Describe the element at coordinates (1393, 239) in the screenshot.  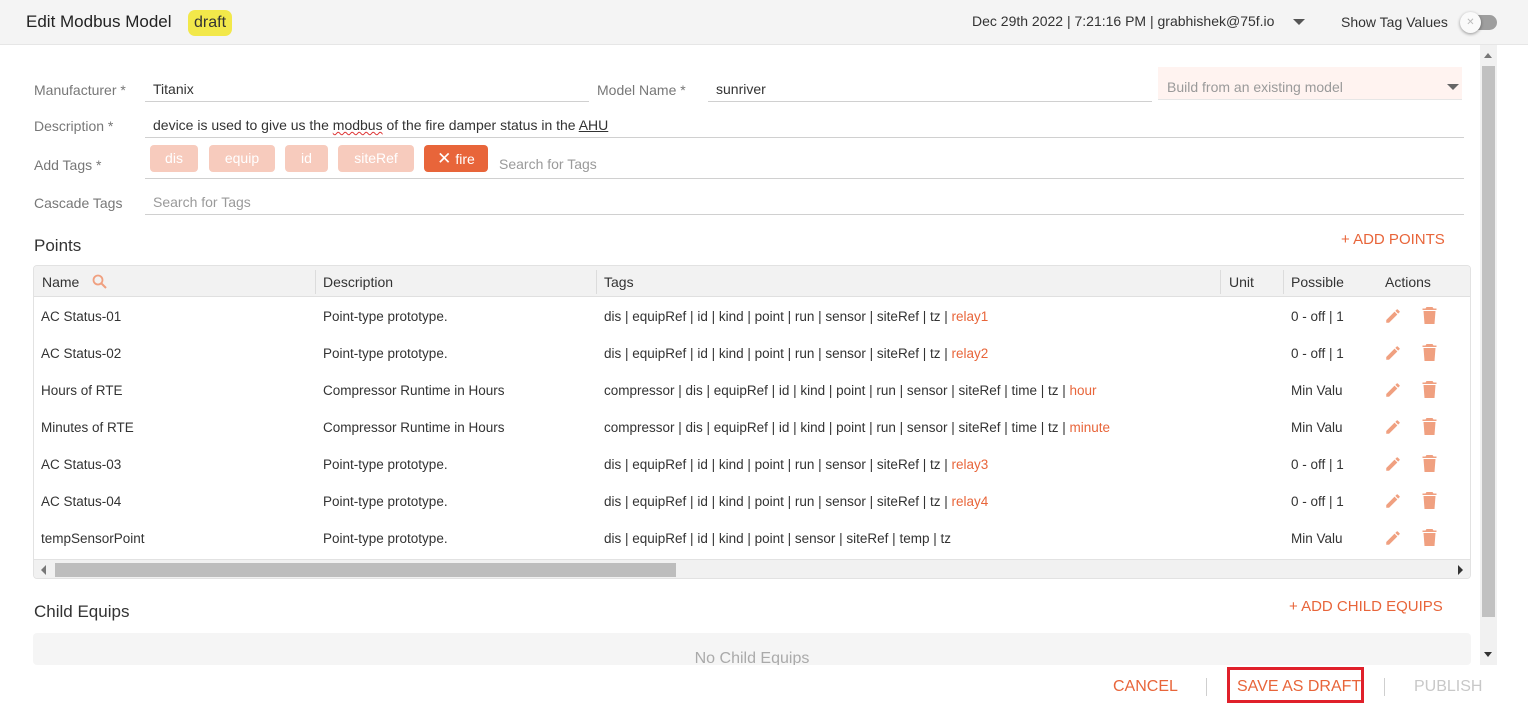
I see `add-points-button: + ADD POINTS` at that location.